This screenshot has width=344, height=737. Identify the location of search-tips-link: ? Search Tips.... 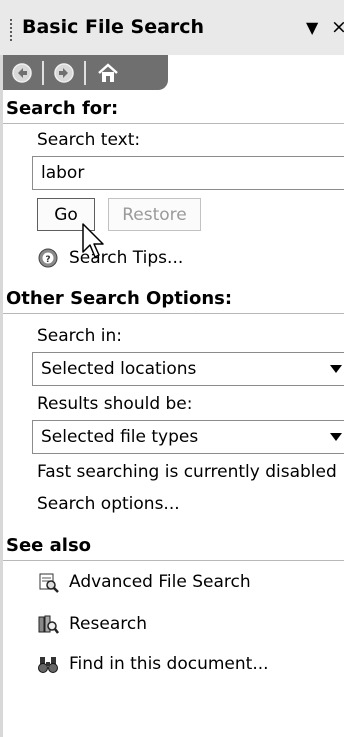
(110, 258).